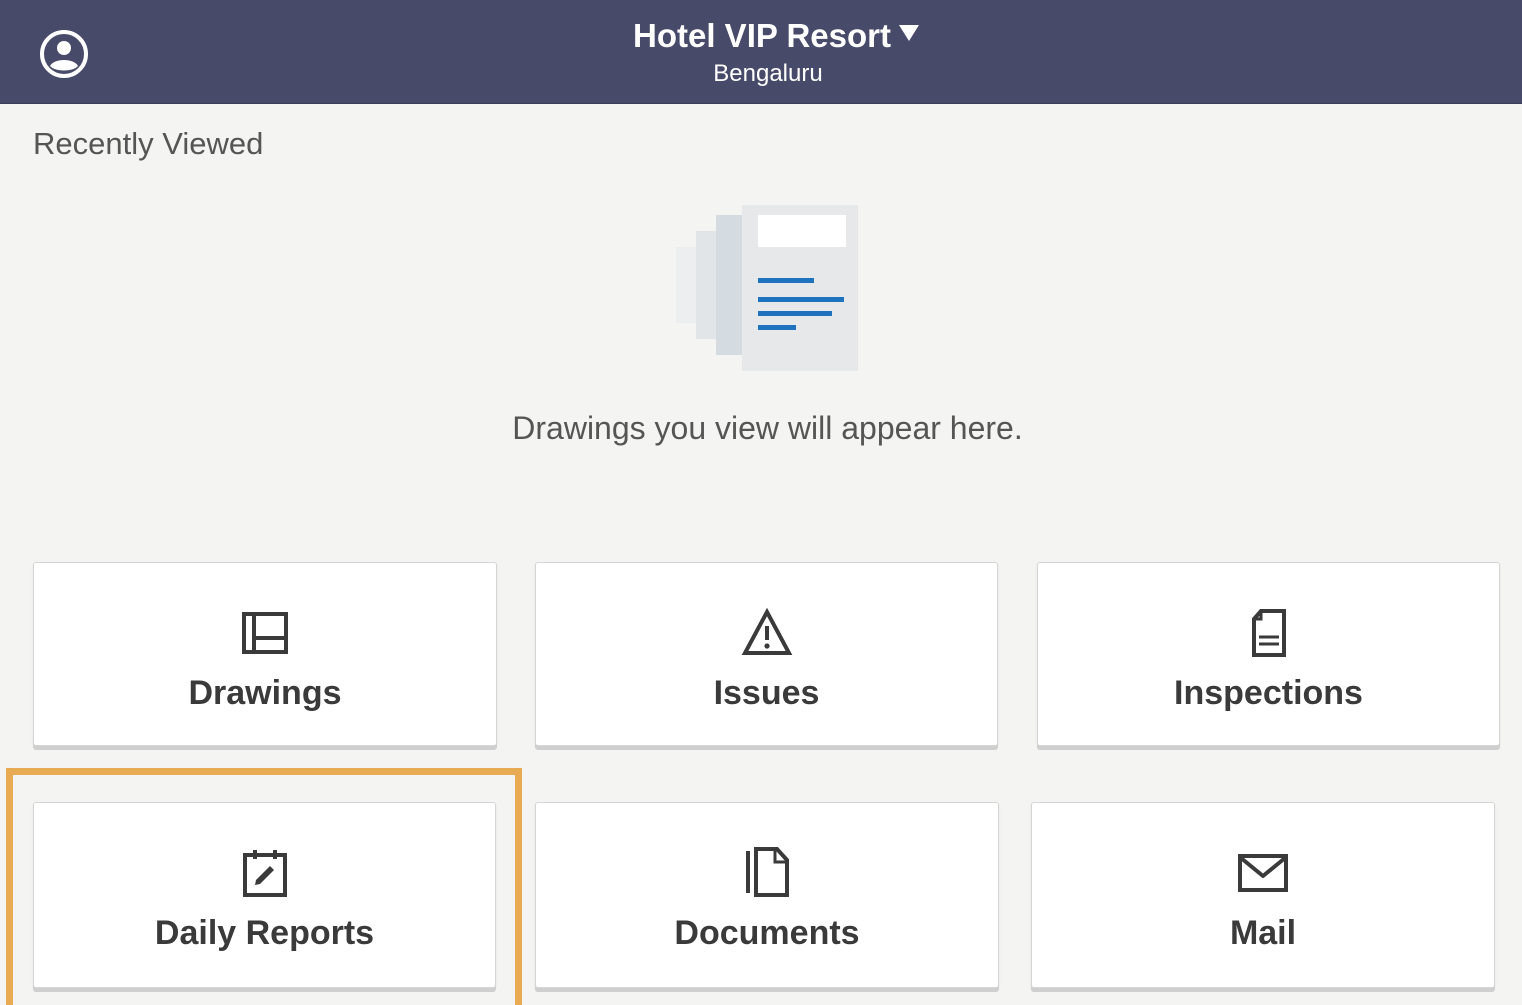  Describe the element at coordinates (767, 428) in the screenshot. I see `empty-state-message: Drawings you view will appear here.` at that location.